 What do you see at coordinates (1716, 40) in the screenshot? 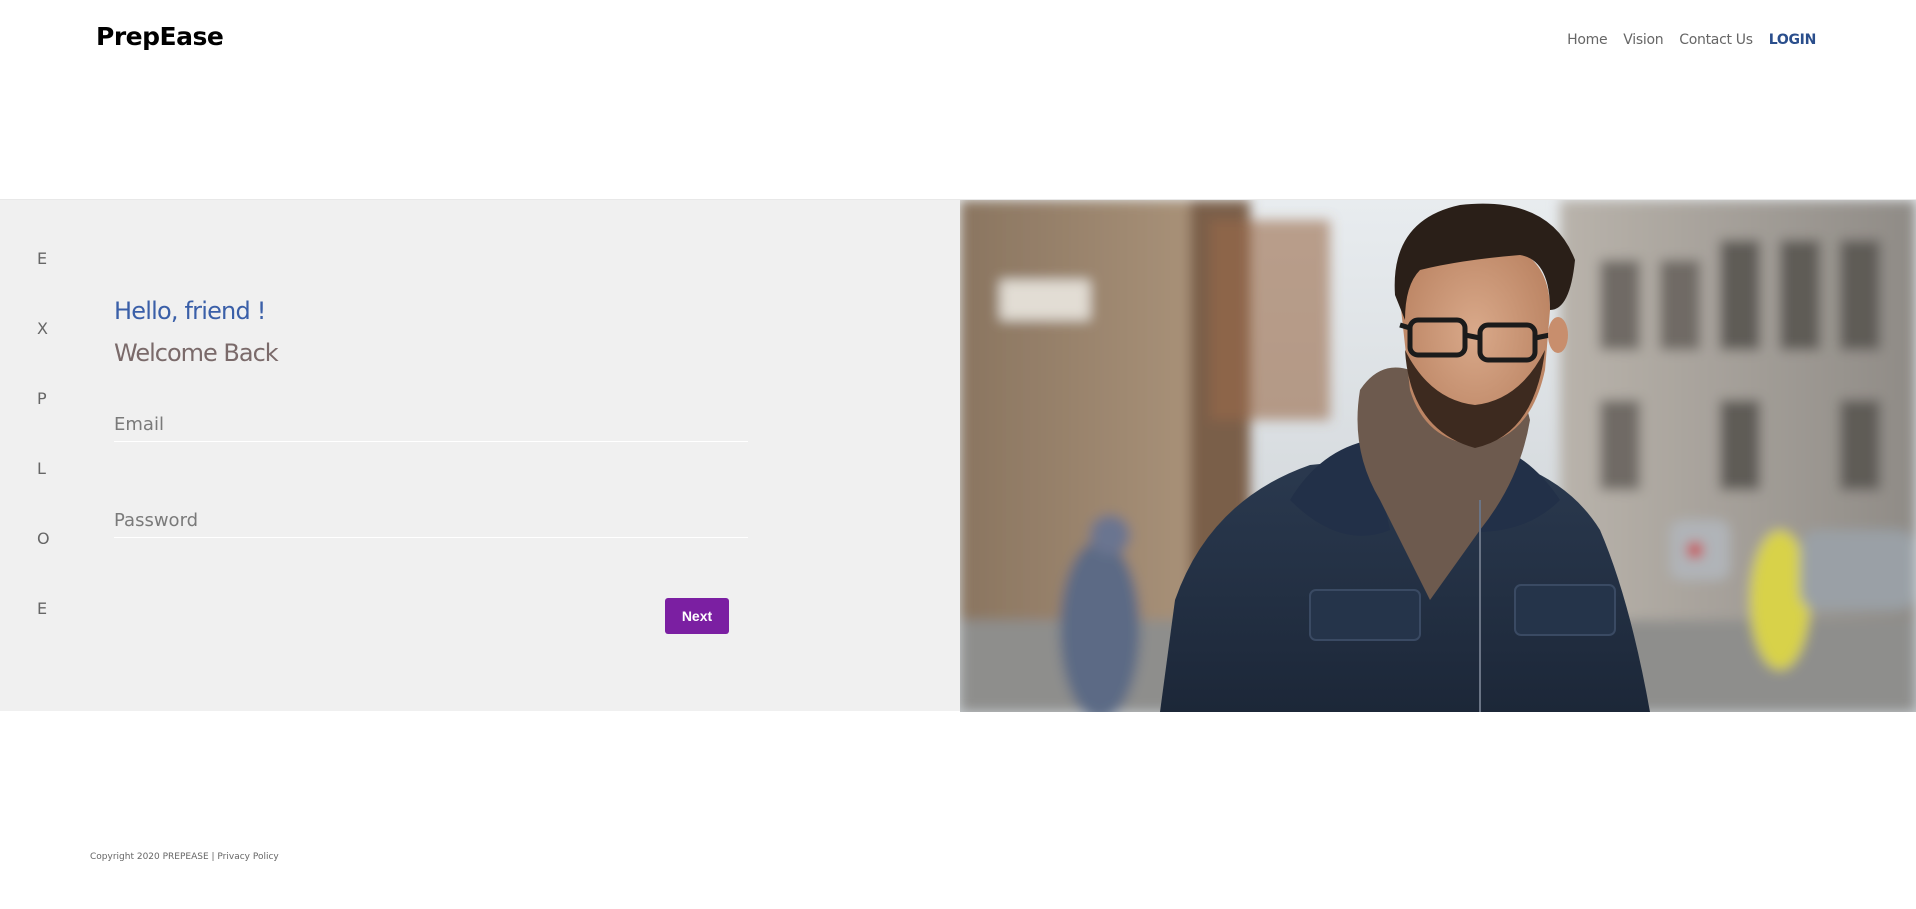
I see `nav-contact-us: Contact Us` at bounding box center [1716, 40].